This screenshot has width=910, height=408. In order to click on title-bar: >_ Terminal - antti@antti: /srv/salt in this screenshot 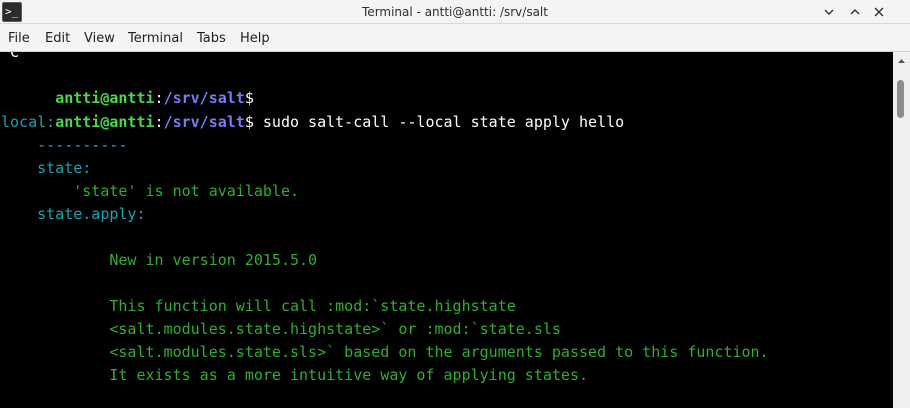, I will do `click(455, 12)`.